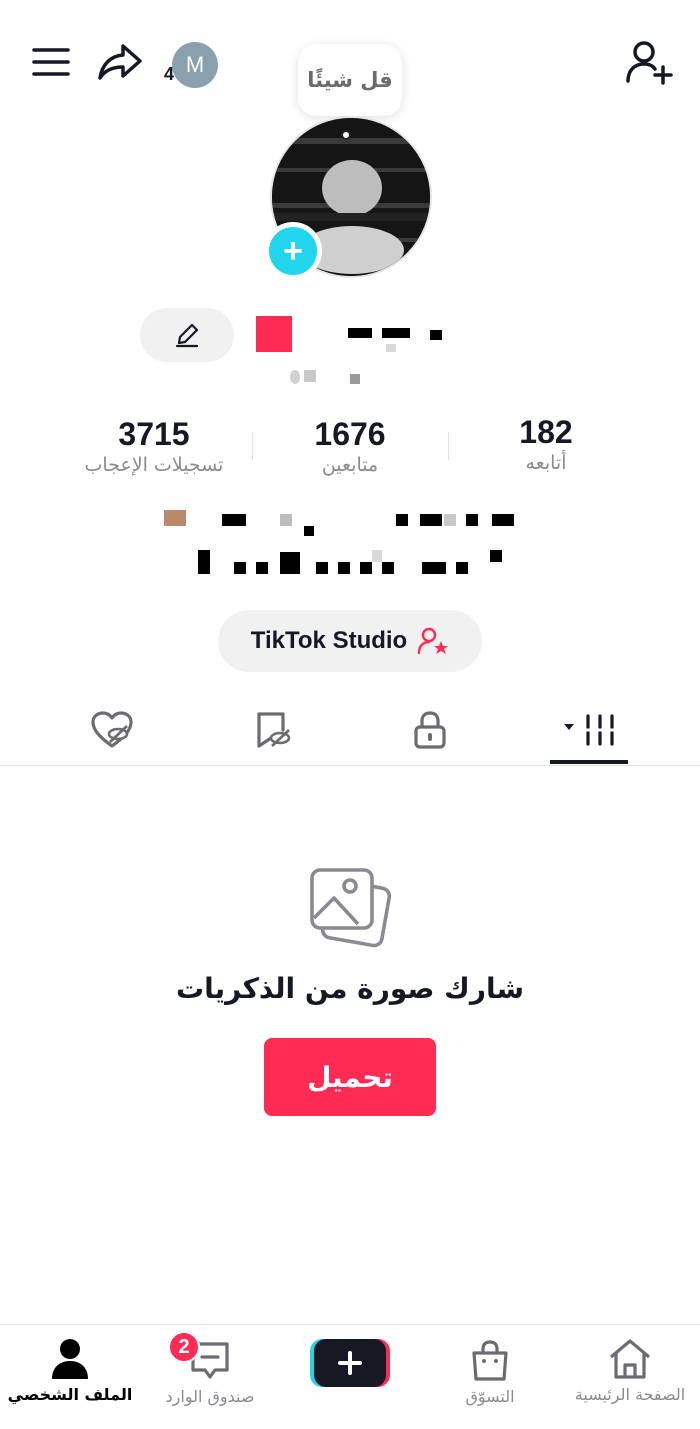  I want to click on tiktok-studio-button: TikTok Studio, so click(350, 641).